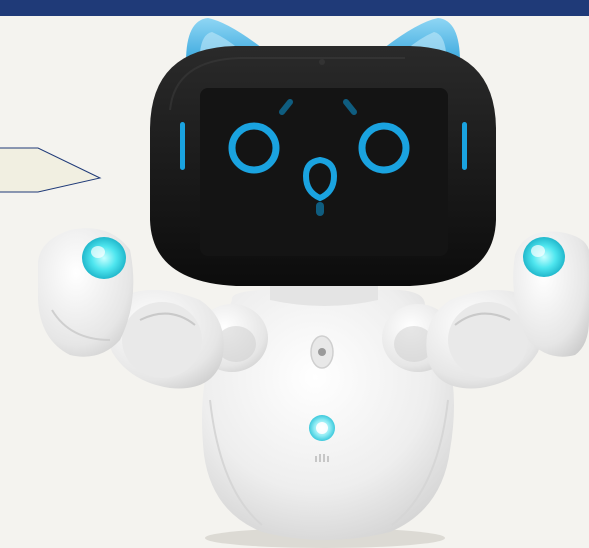 The height and width of the screenshot is (548, 589). What do you see at coordinates (322, 62) in the screenshot?
I see `head-camera` at bounding box center [322, 62].